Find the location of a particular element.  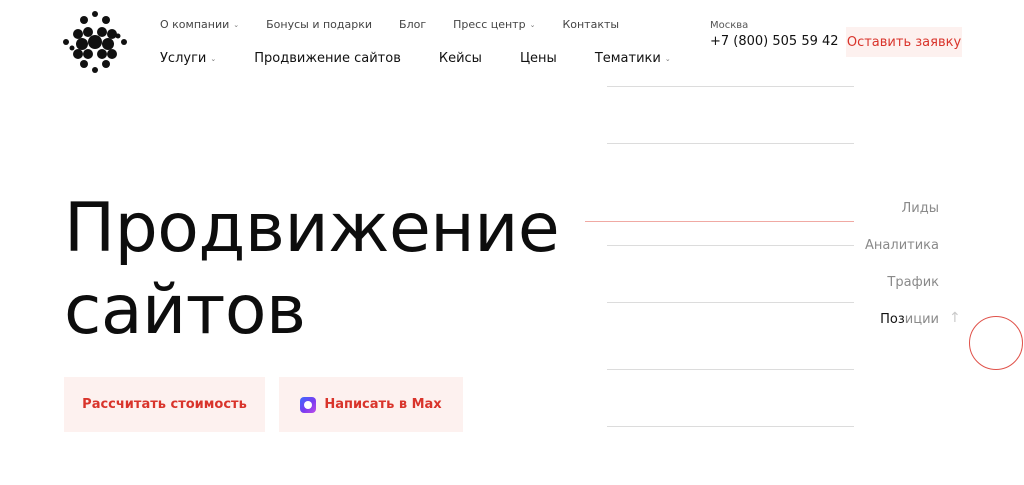

main-nav-item-topics: Тематики ⌄ is located at coordinates (633, 58).